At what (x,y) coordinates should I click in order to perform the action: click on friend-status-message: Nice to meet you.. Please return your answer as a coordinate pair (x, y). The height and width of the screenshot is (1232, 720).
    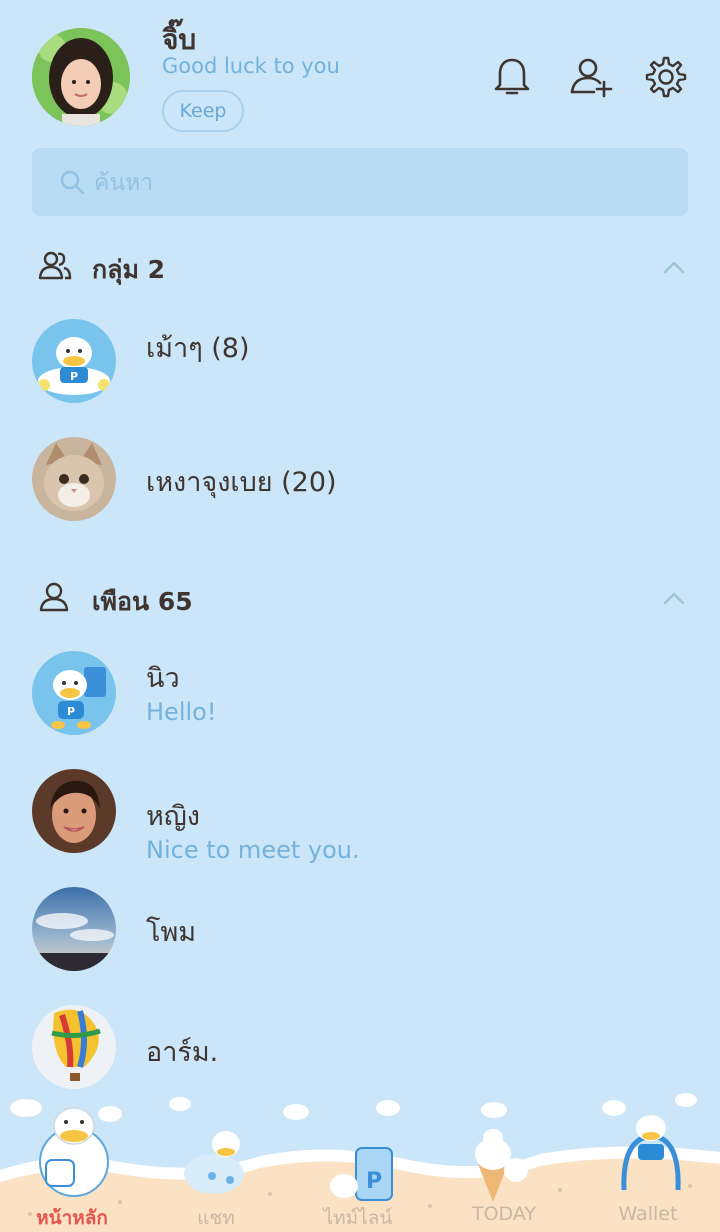
    Looking at the image, I should click on (253, 850).